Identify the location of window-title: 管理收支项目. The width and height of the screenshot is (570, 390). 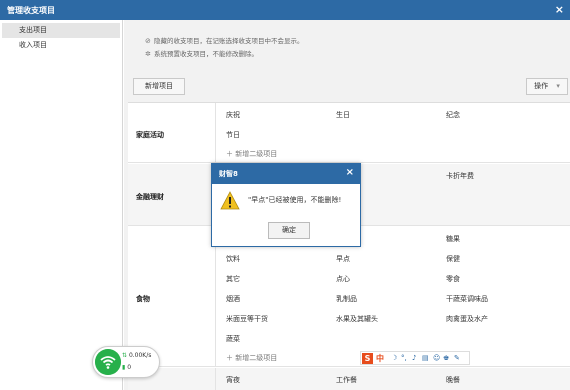
(31, 10).